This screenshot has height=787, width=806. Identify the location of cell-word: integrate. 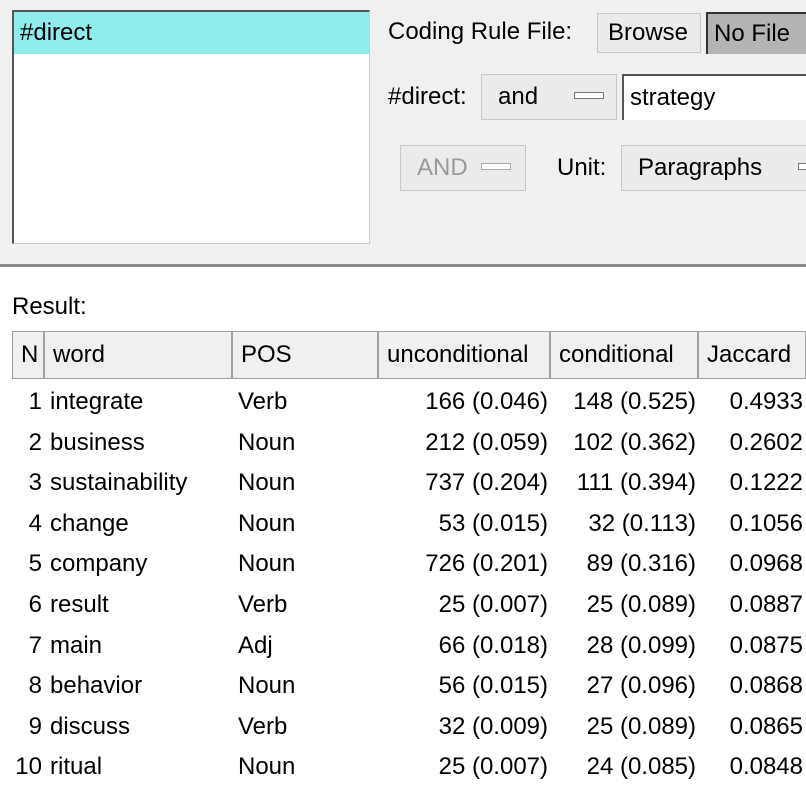
(97, 401).